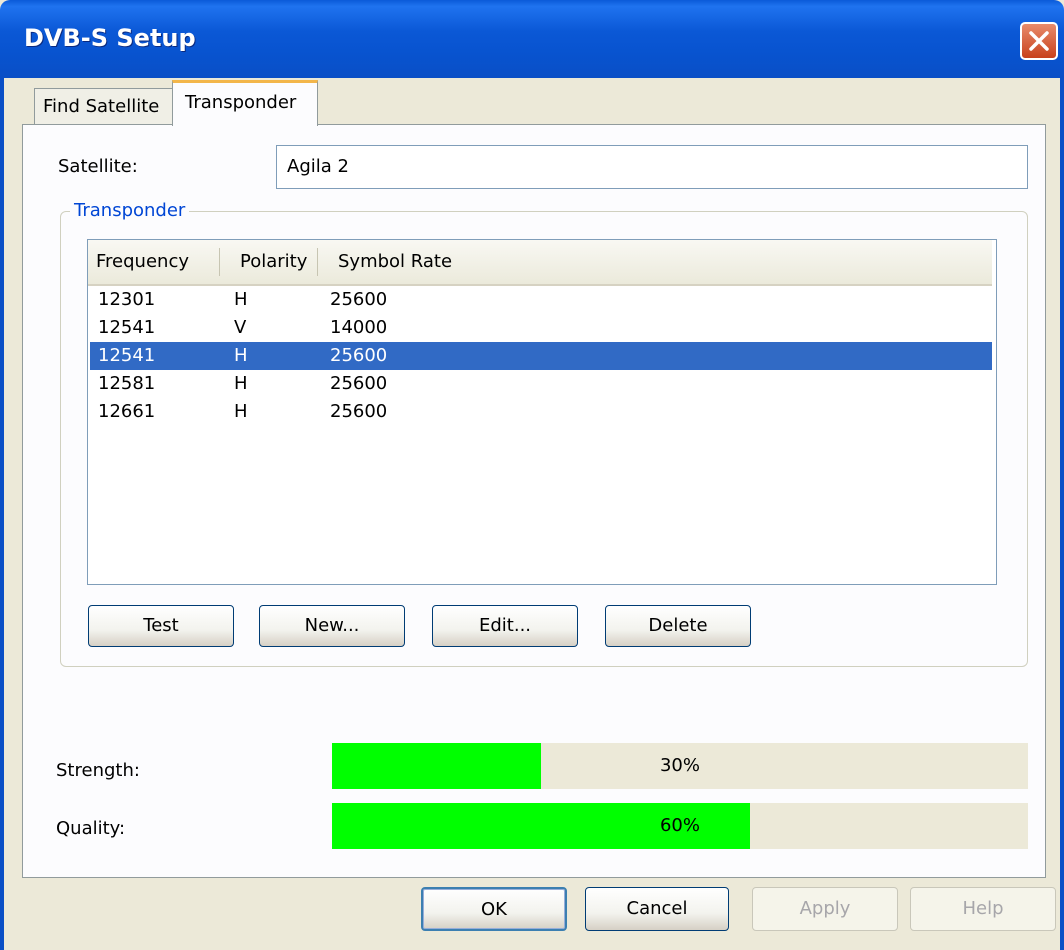 The height and width of the screenshot is (950, 1064). I want to click on list-item: 12541 V 14000, so click(541, 328).